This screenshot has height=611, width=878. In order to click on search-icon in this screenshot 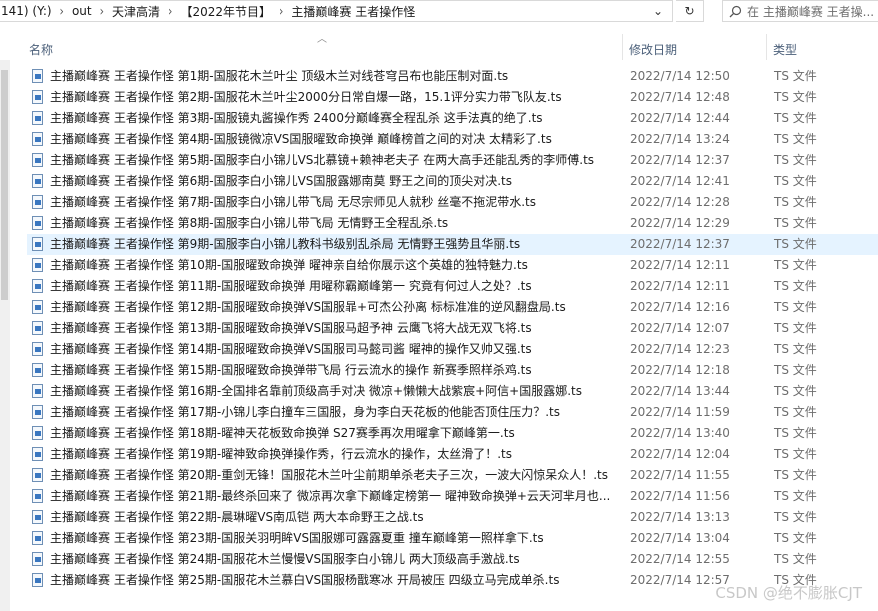, I will do `click(735, 11)`.